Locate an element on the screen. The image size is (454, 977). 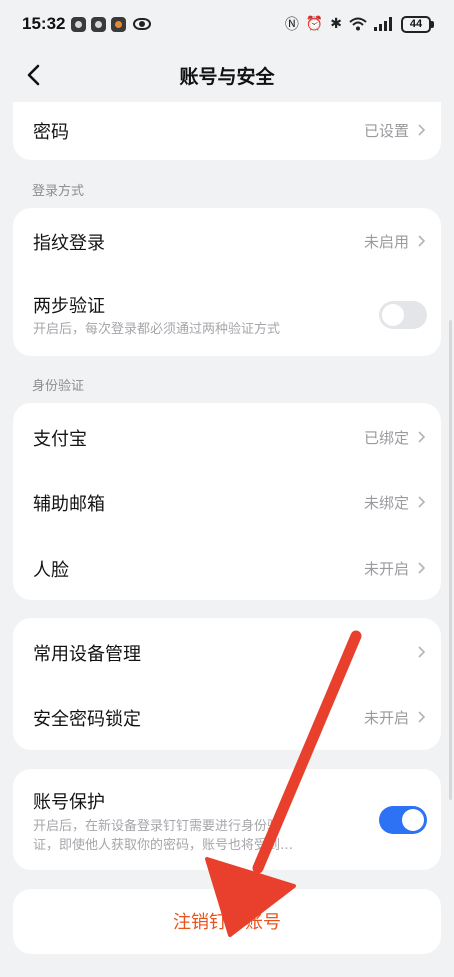
status-time: 15:32 is located at coordinates (44, 23).